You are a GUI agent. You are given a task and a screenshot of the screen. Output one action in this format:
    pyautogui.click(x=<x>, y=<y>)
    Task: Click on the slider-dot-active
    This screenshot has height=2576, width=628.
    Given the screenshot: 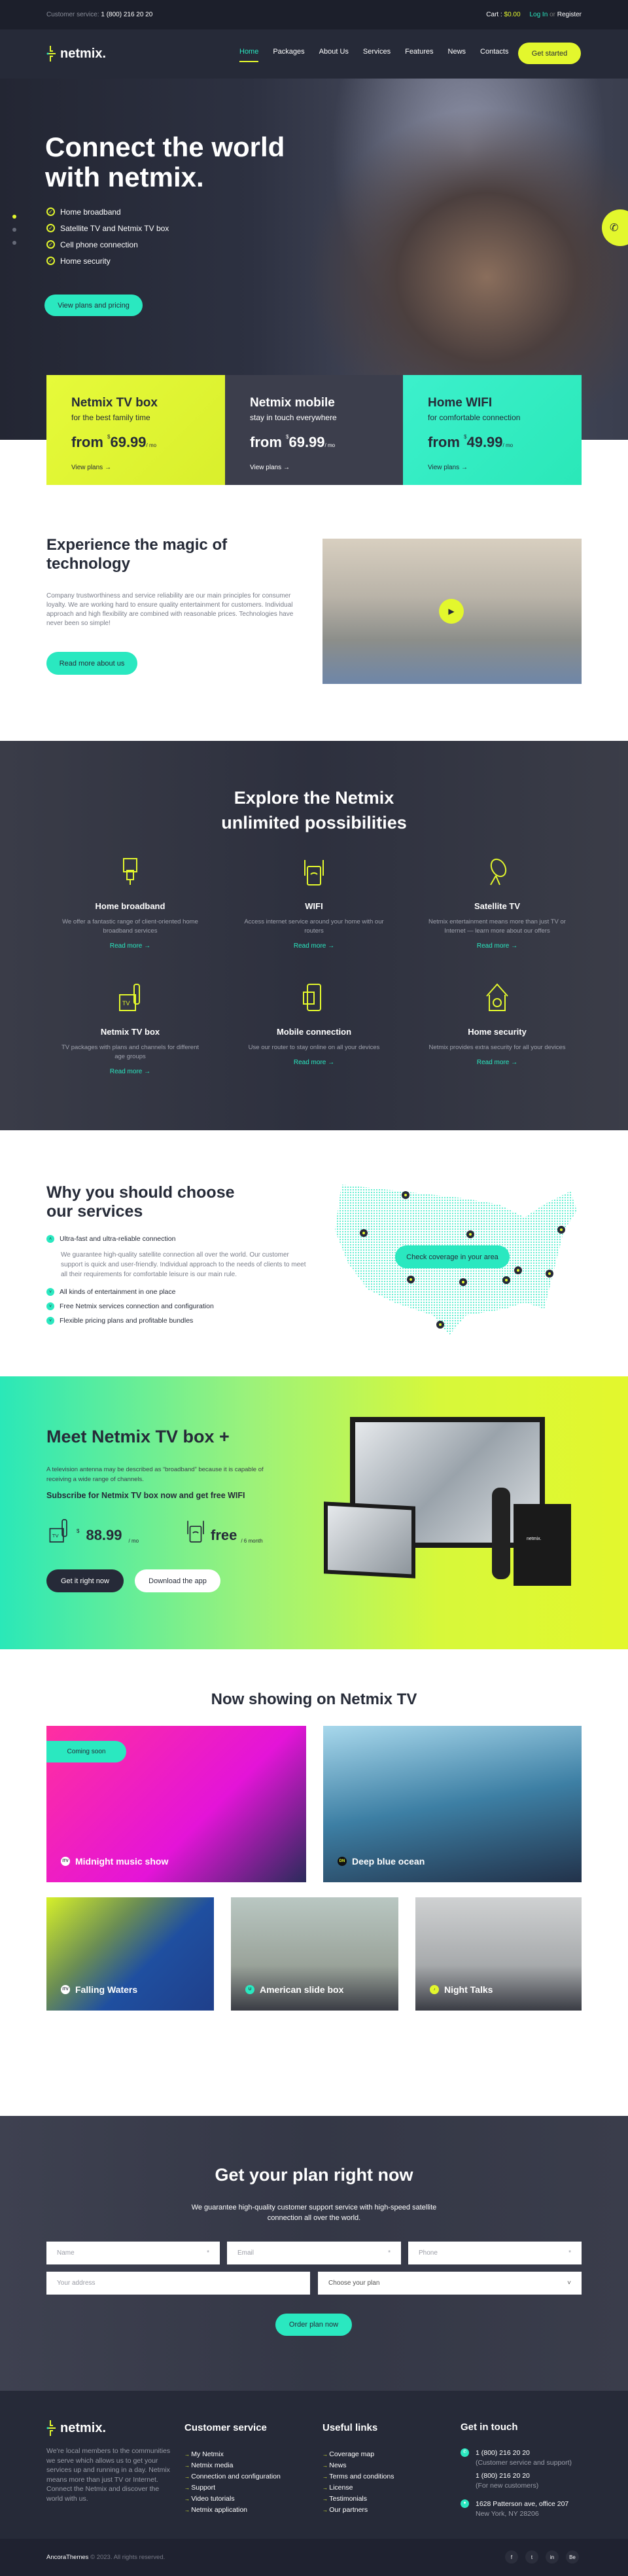 What is the action you would take?
    pyautogui.click(x=14, y=217)
    